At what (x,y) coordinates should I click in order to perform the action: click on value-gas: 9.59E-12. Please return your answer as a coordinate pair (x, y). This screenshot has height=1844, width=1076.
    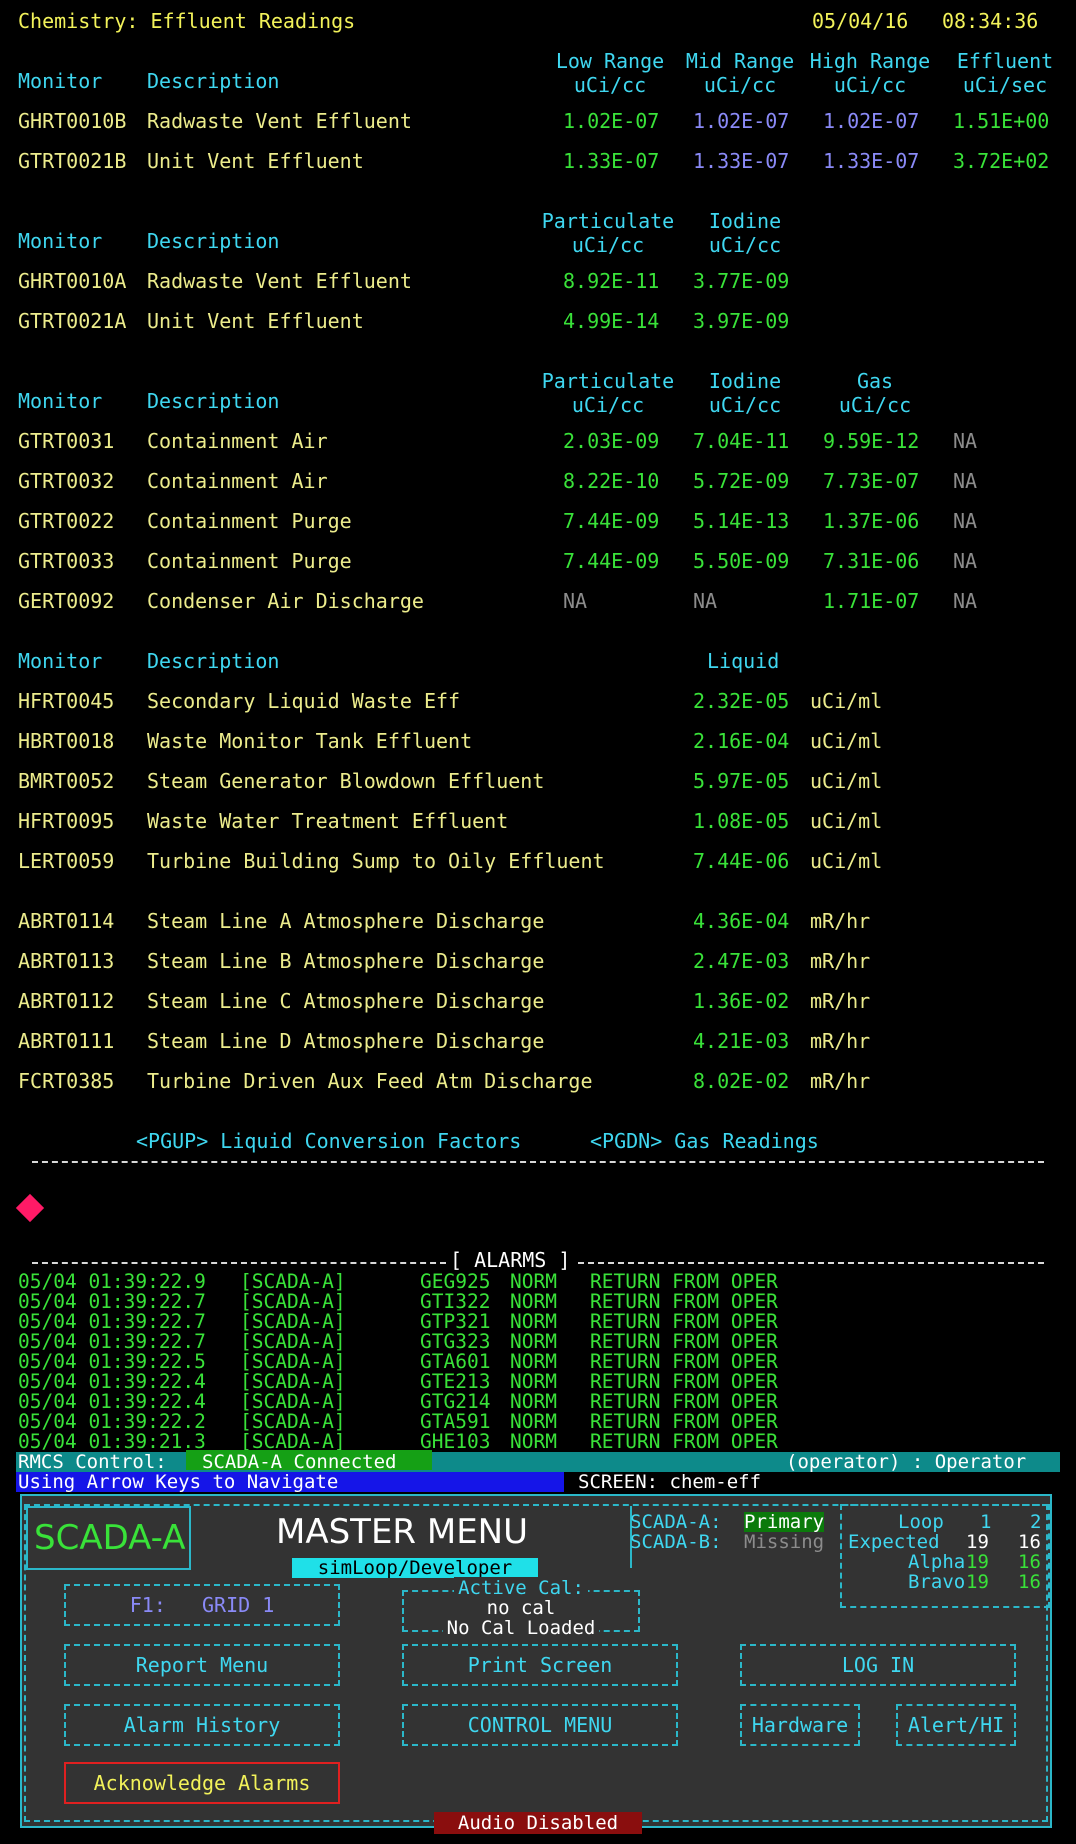
    Looking at the image, I should click on (871, 441).